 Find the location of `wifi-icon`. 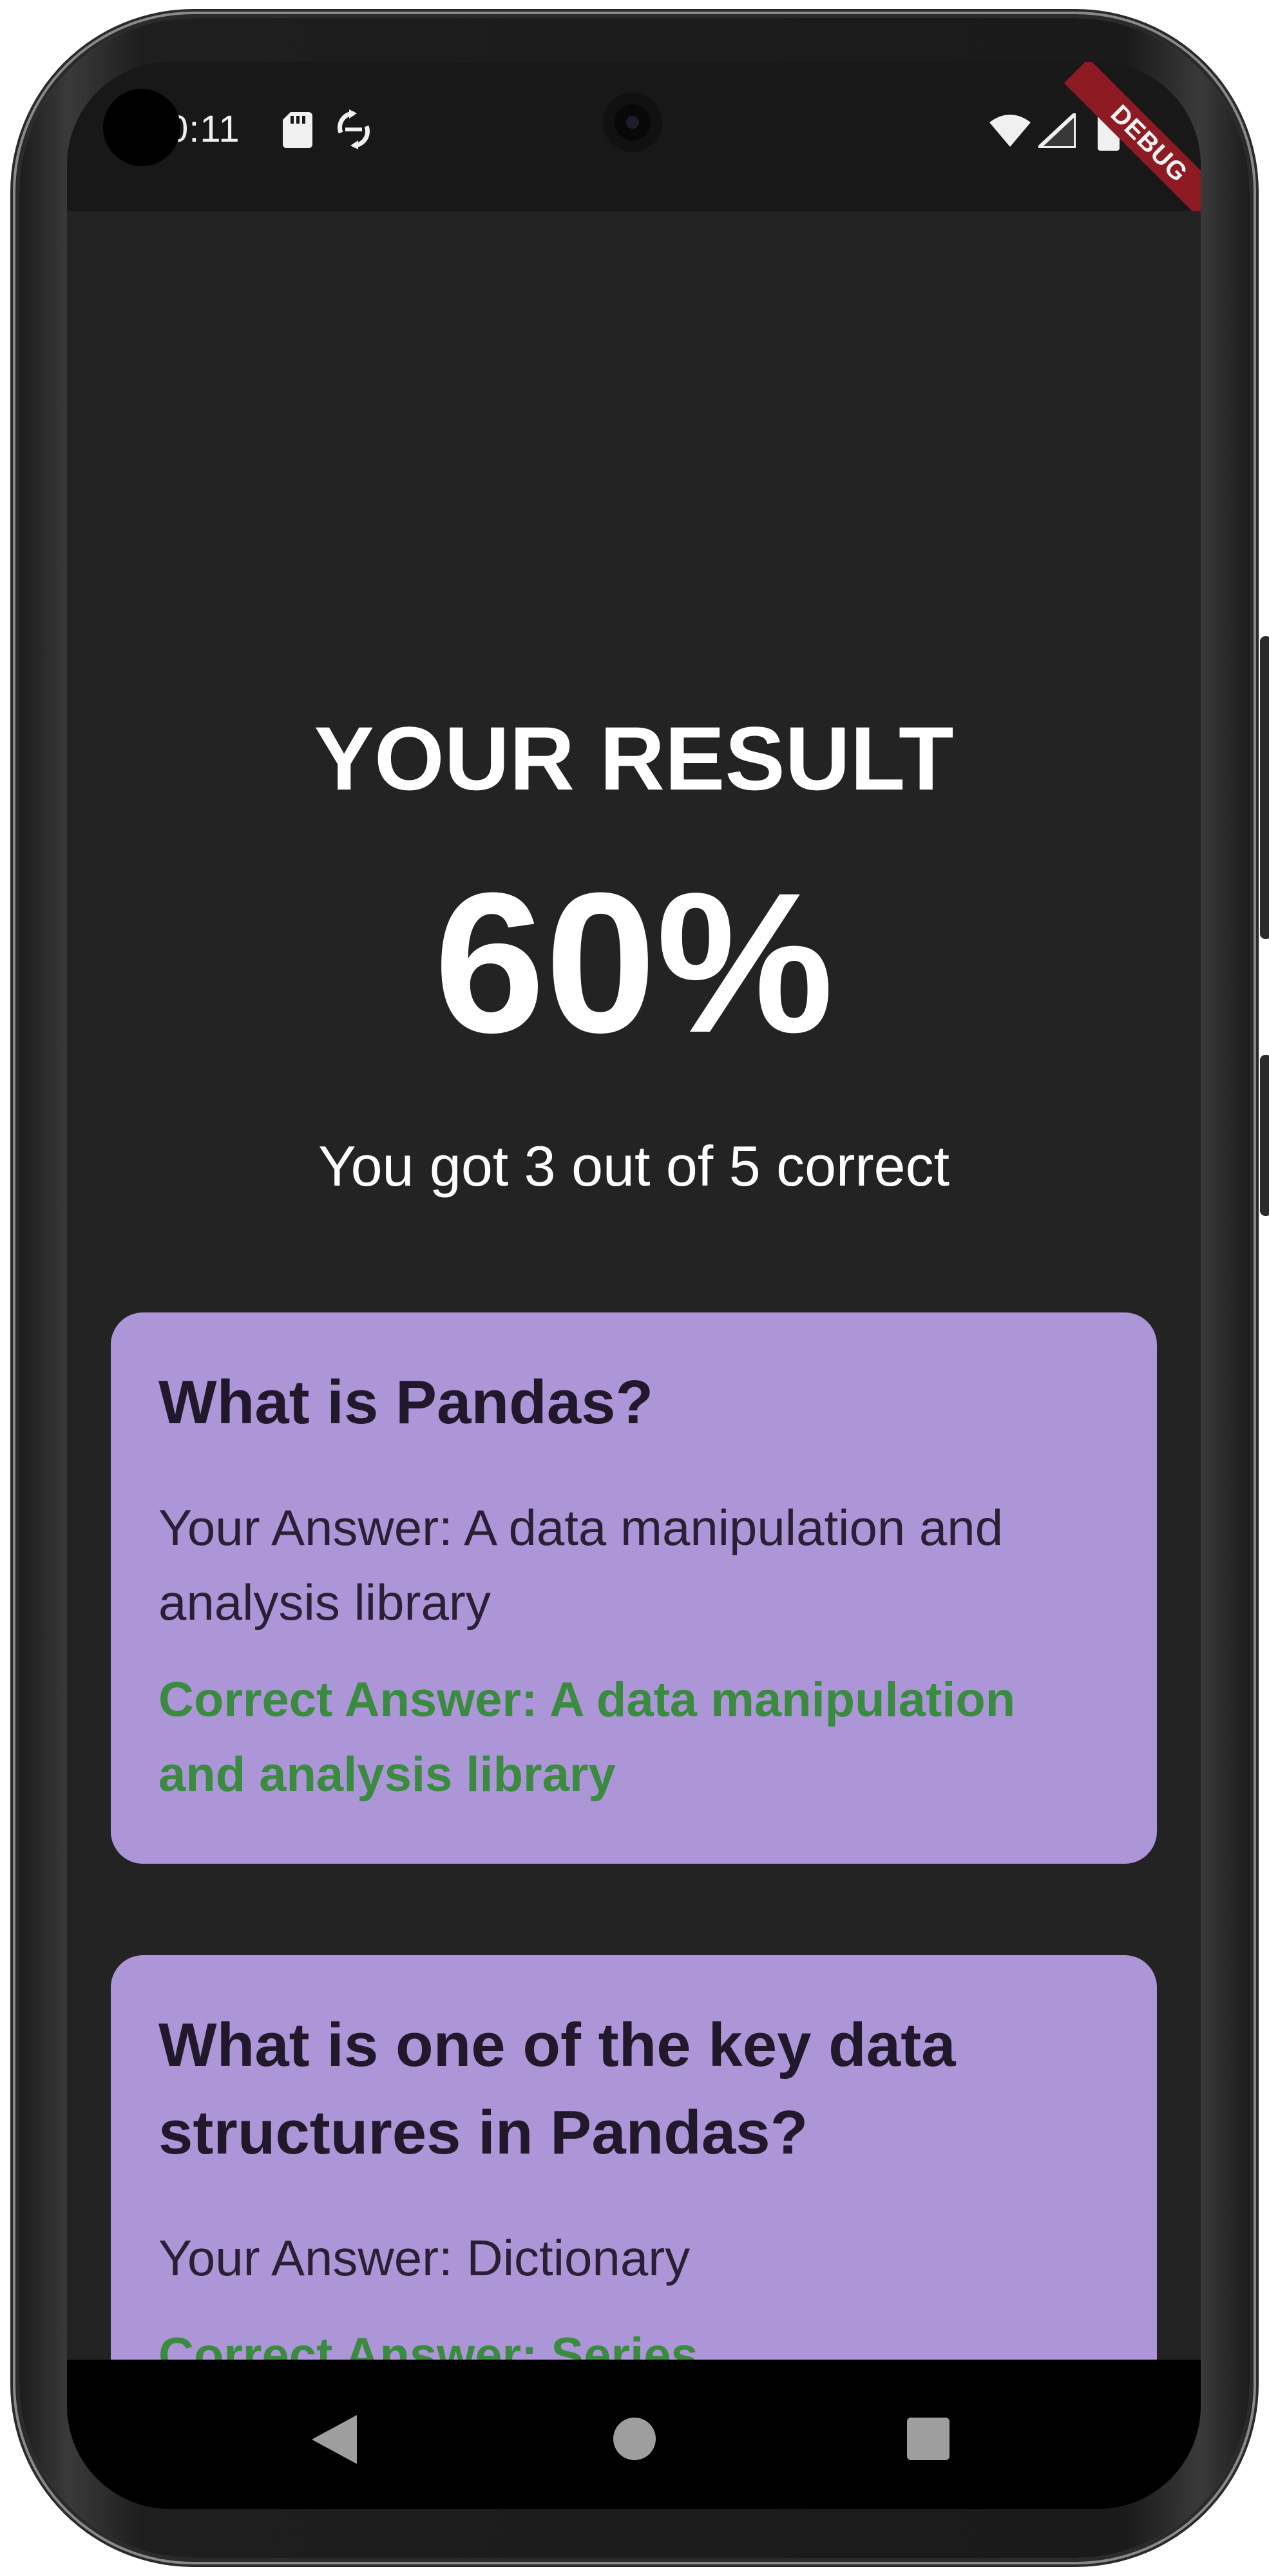

wifi-icon is located at coordinates (1010, 131).